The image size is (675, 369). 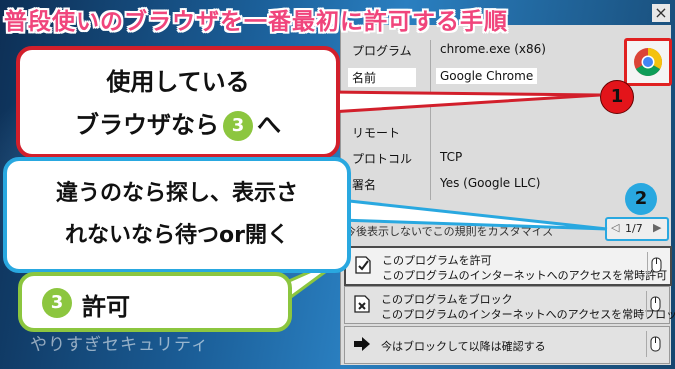 I want to click on step-1-badge: 1, so click(x=617, y=97).